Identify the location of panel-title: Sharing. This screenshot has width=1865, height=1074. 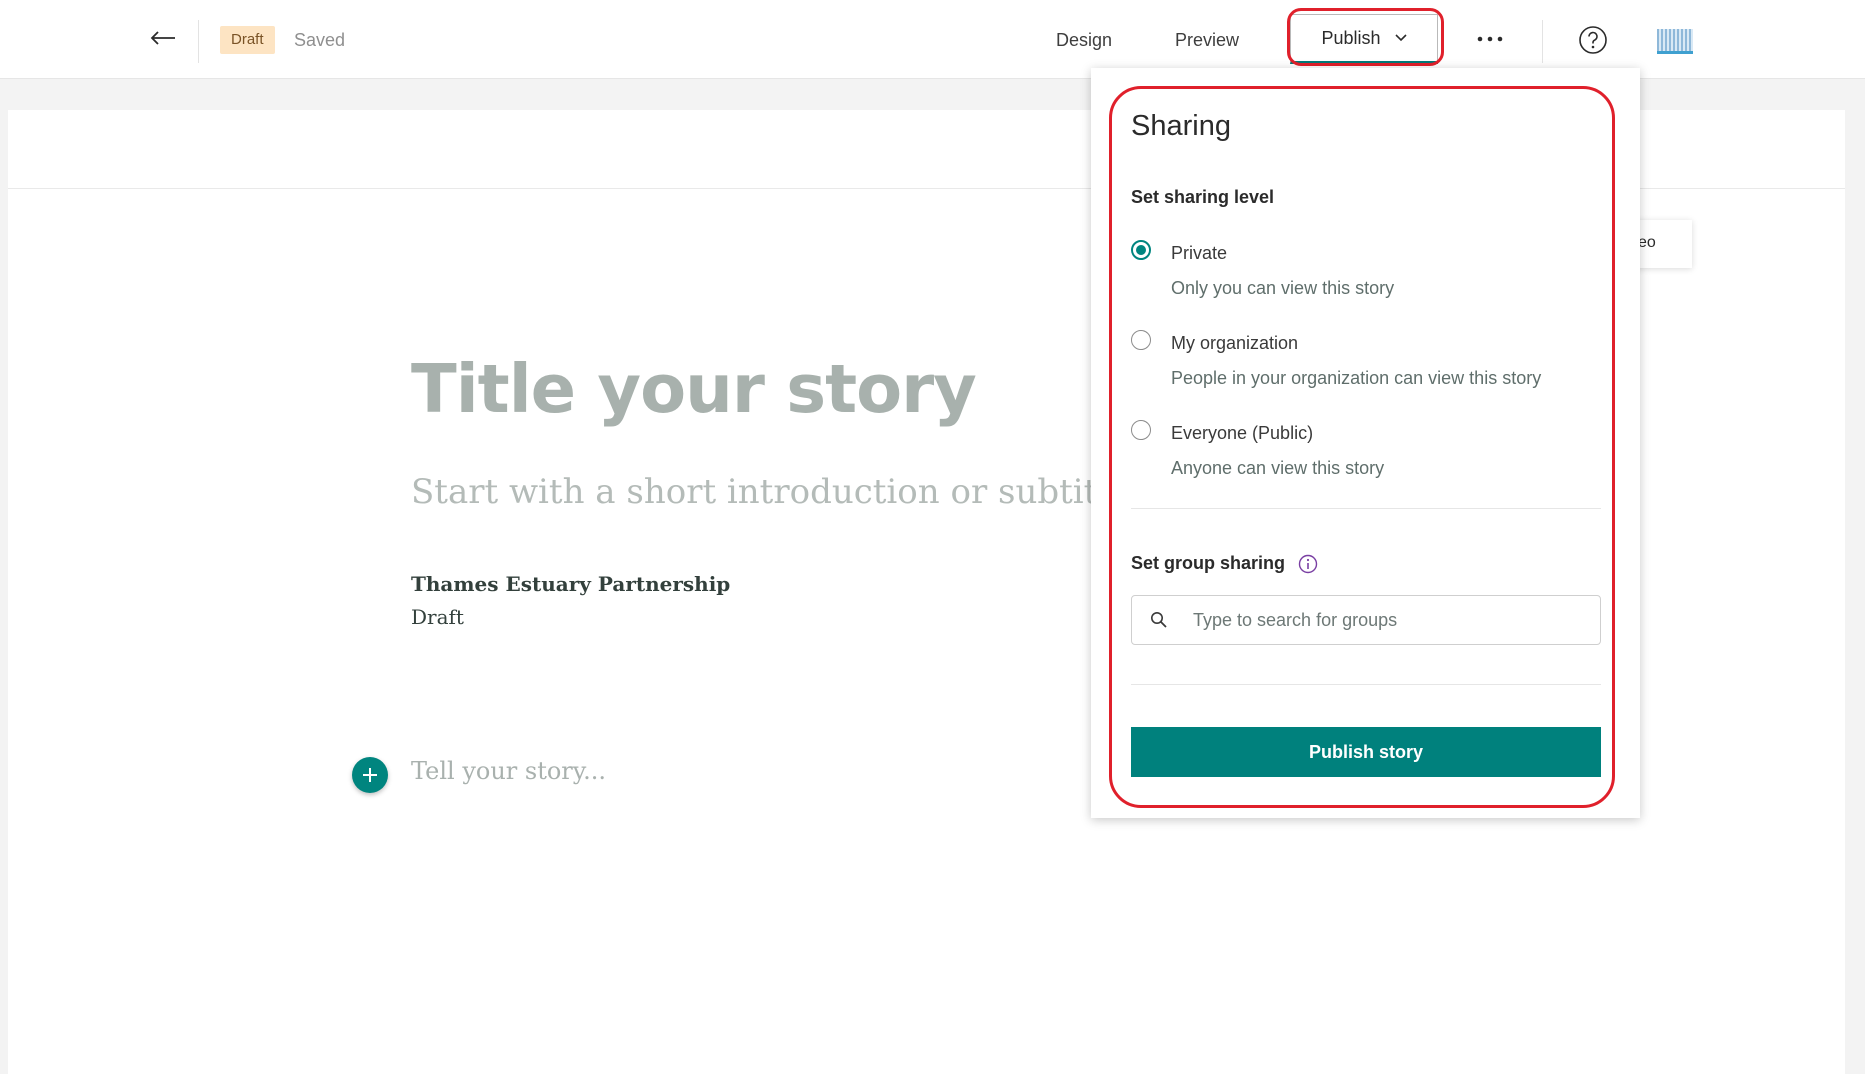
(1181, 126).